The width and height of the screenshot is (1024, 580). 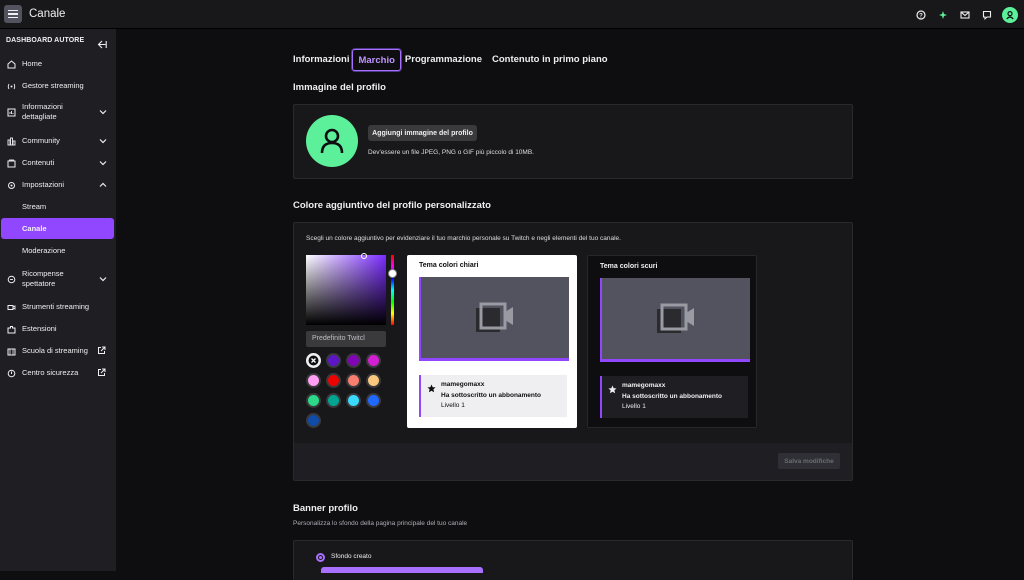 I want to click on inbox-icon, so click(x=965, y=15).